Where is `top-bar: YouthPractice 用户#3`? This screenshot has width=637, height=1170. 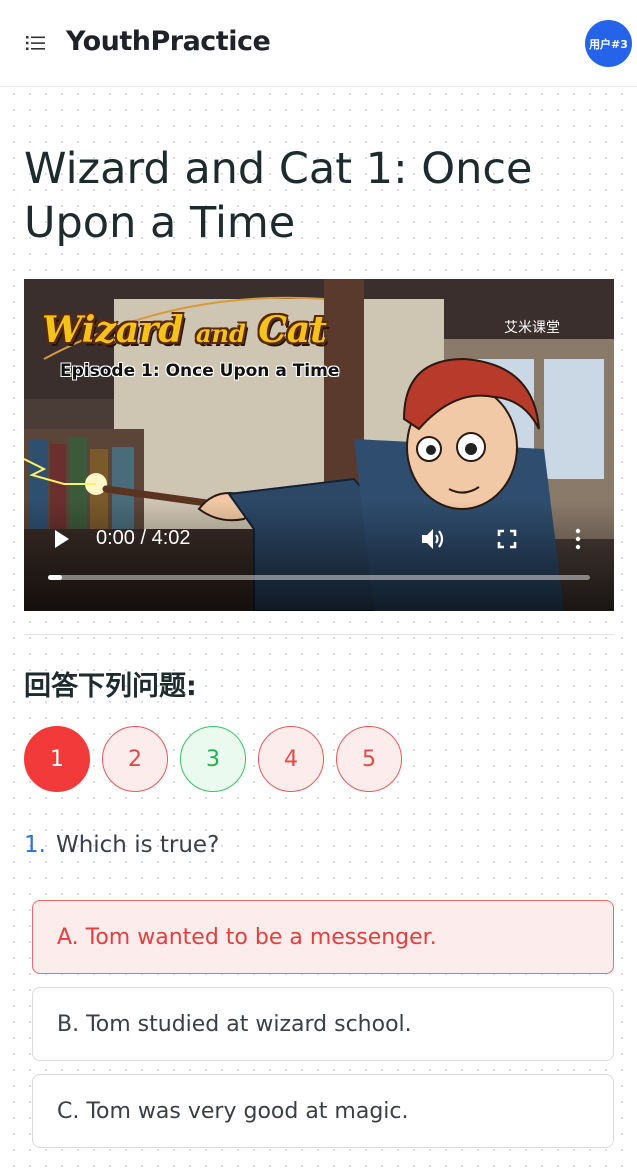
top-bar: YouthPractice 用户#3 is located at coordinates (318, 43).